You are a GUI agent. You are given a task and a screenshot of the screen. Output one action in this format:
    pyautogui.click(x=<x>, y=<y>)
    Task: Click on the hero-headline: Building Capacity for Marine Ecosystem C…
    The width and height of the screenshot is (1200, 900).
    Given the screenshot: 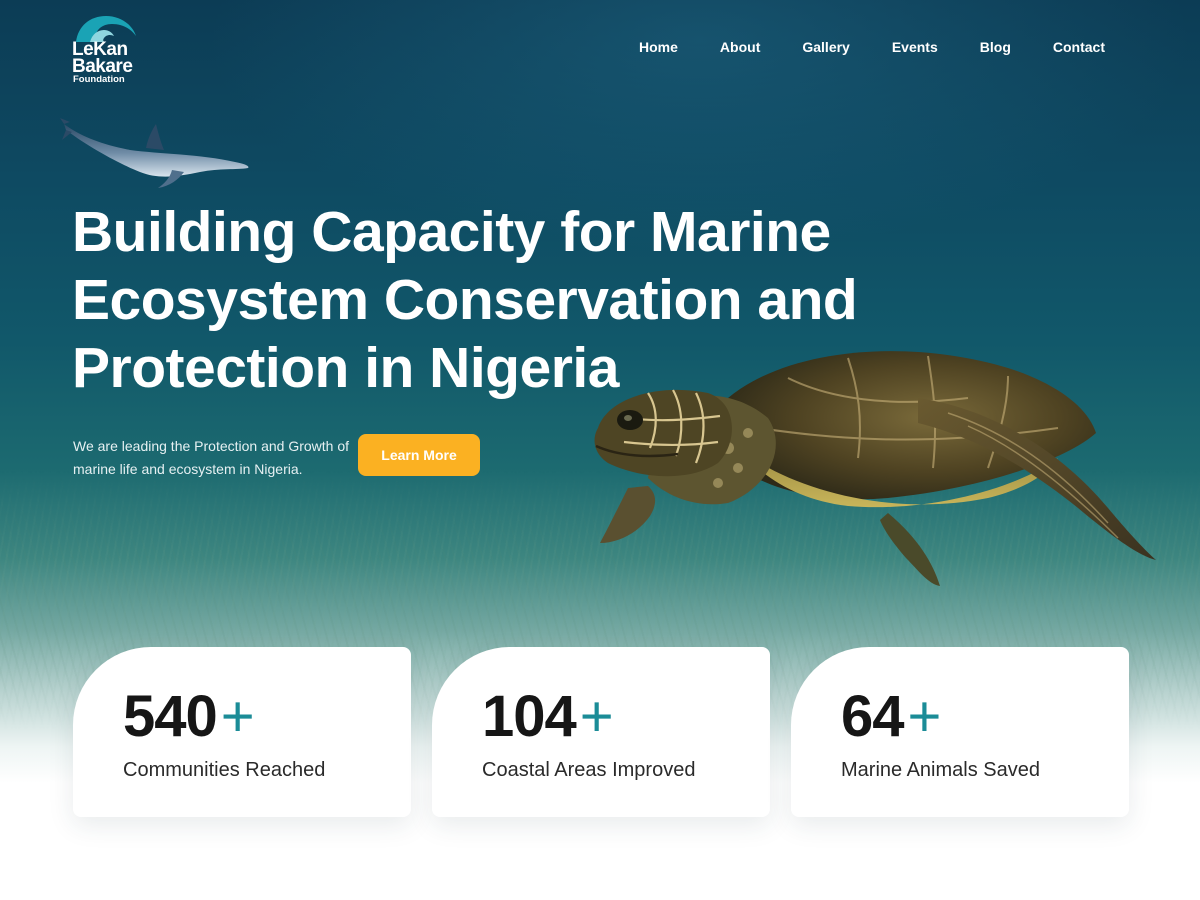 What is the action you would take?
    pyautogui.click(x=465, y=300)
    